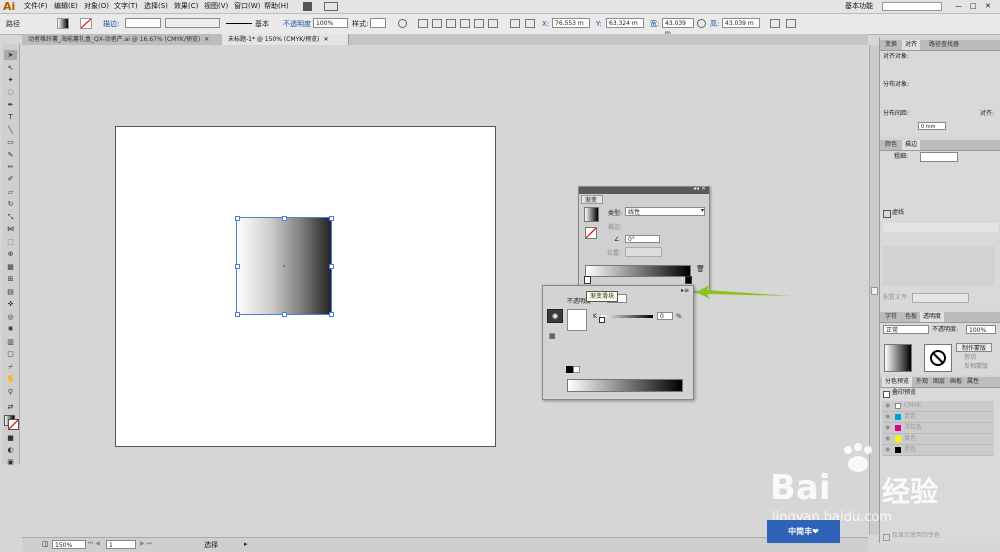 Image resolution: width=1000 pixels, height=552 pixels. Describe the element at coordinates (939, 157) in the screenshot. I see `weight-field` at that location.